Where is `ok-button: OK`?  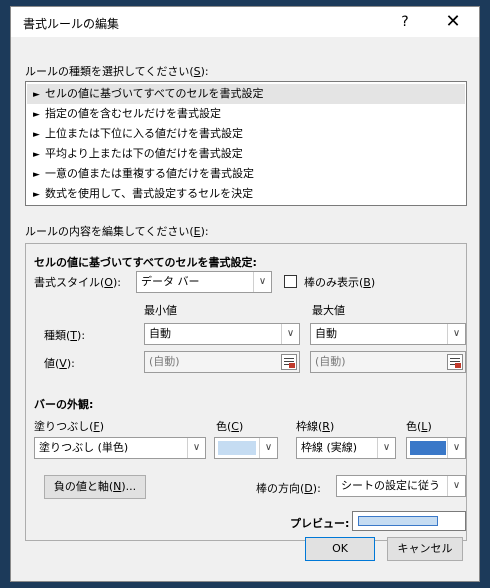
ok-button: OK is located at coordinates (340, 549).